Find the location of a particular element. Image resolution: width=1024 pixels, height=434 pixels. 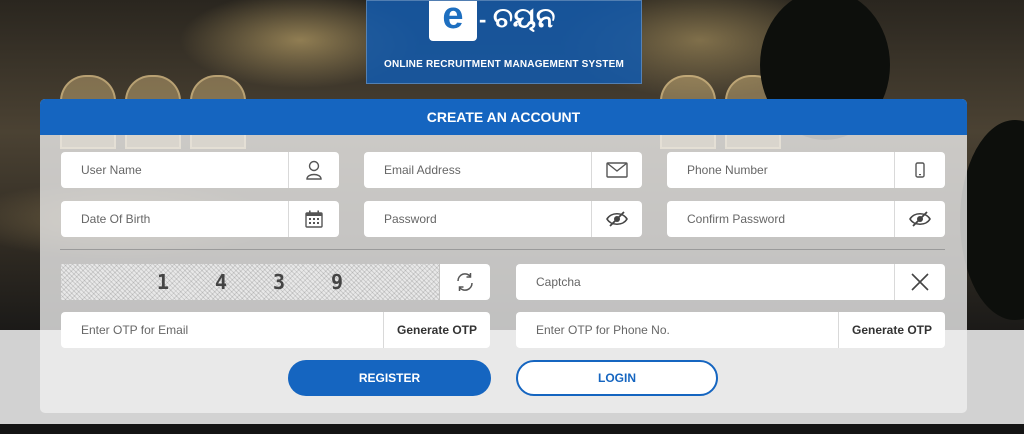

refresh-captcha-button is located at coordinates (465, 282).